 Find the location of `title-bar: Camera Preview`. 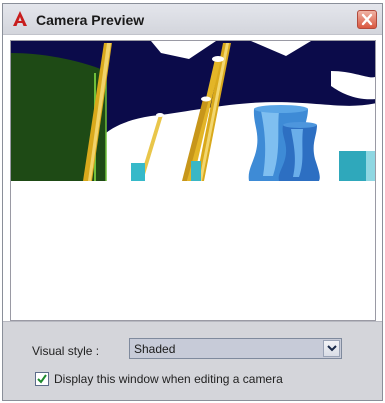

title-bar: Camera Preview is located at coordinates (192, 19).